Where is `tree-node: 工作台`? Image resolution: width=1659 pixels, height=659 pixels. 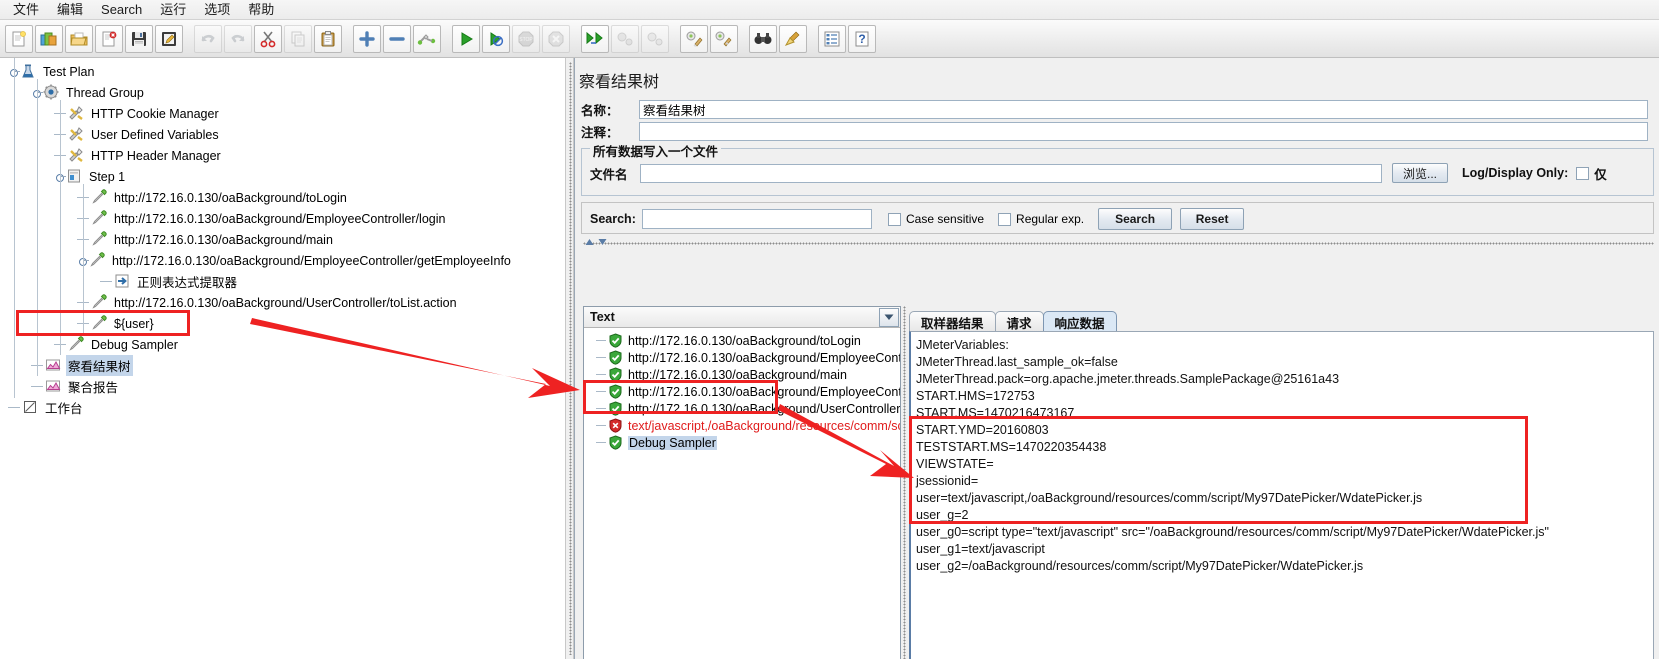
tree-node: 工作台 is located at coordinates (282, 407).